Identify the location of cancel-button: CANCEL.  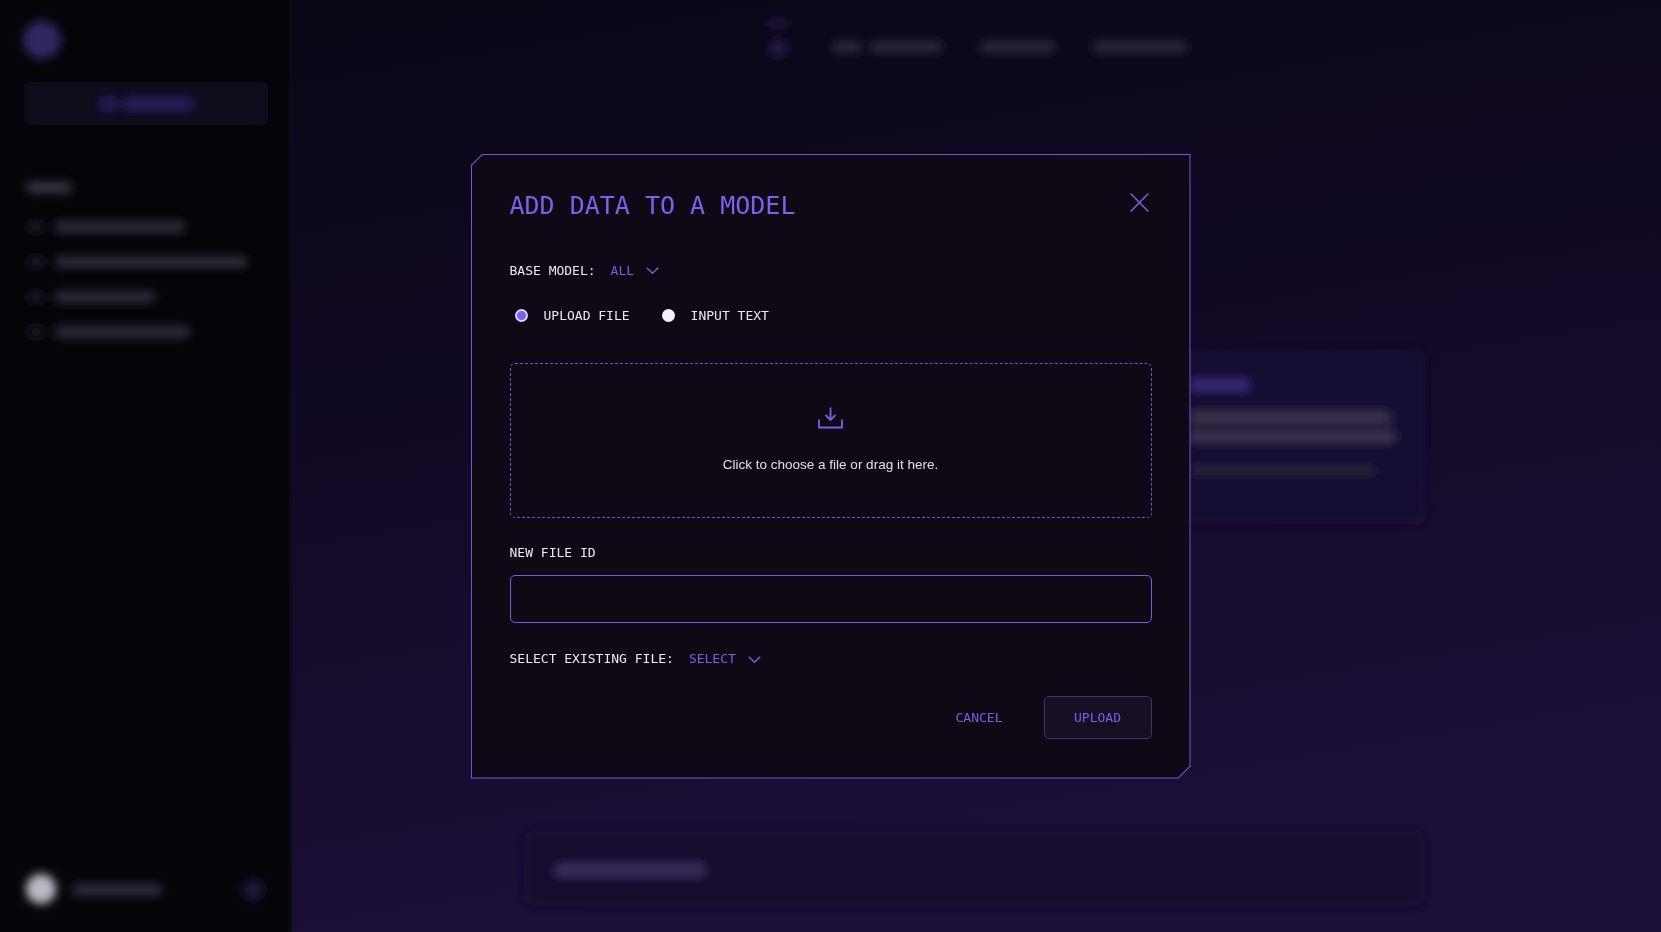
(979, 717).